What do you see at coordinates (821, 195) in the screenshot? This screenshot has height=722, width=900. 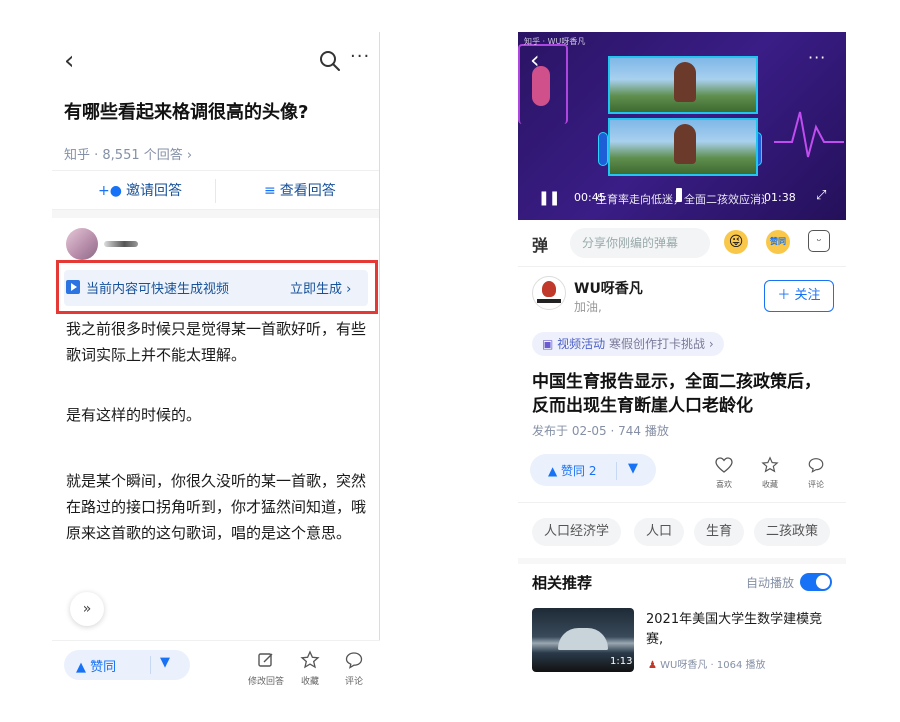 I see `fullscreen-icon: ⤢` at bounding box center [821, 195].